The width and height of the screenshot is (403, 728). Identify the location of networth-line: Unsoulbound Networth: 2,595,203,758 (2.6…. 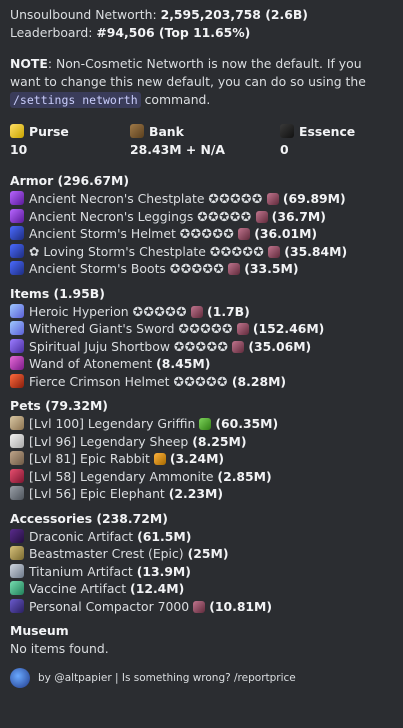
(201, 15).